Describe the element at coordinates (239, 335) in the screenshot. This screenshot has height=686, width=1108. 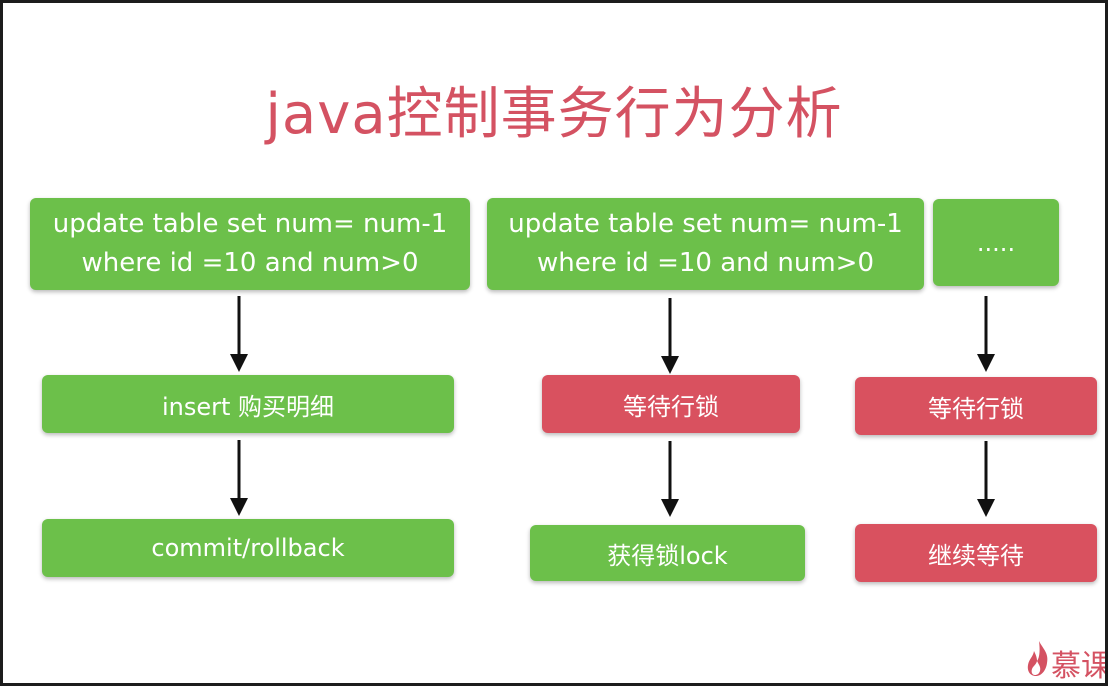
I see `left-arrow-down-icon` at that location.